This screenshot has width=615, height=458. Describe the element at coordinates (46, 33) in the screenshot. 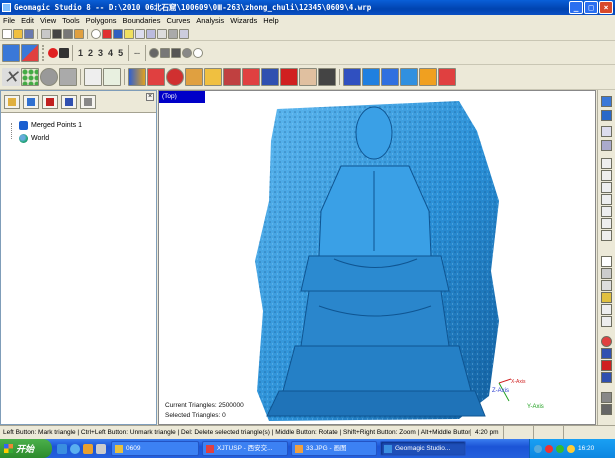

I see `import-icon` at that location.